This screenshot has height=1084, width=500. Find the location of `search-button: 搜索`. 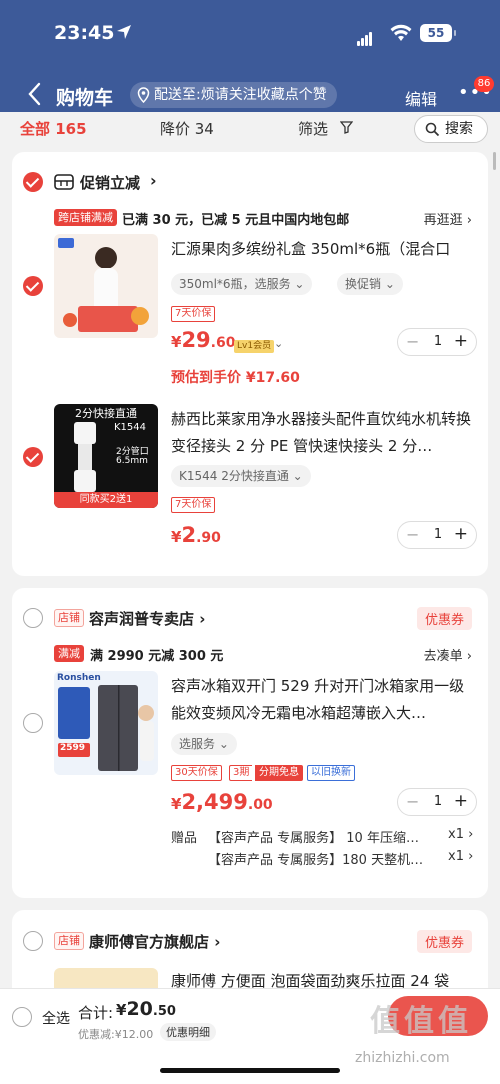

search-button: 搜索 is located at coordinates (451, 129).